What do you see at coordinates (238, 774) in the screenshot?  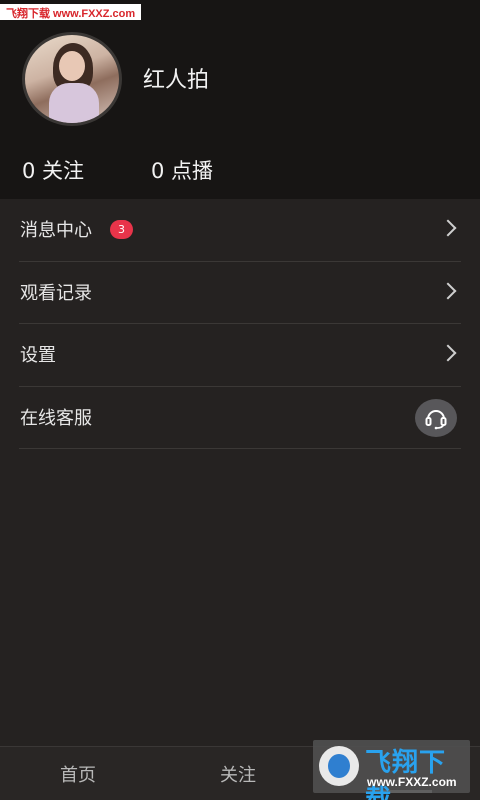 I see `tab-follow: 关注` at bounding box center [238, 774].